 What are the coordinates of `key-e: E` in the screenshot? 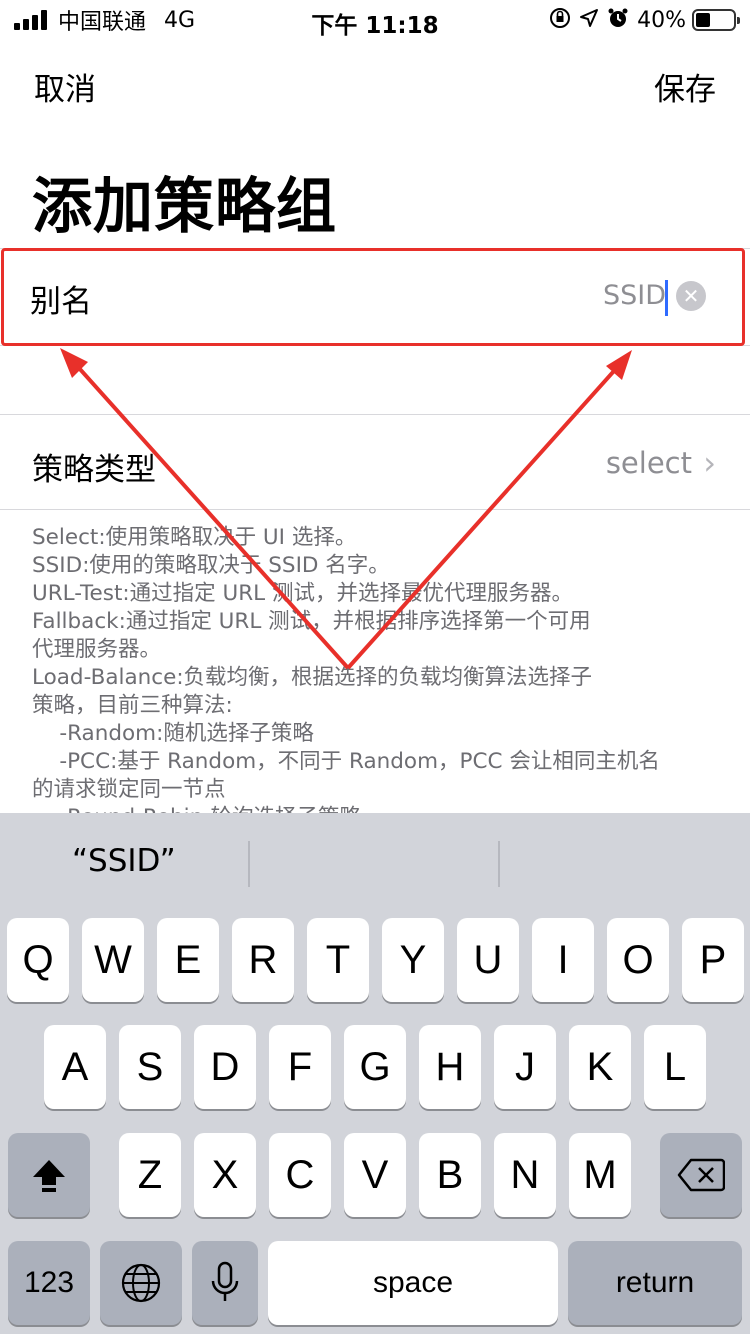 It's located at (188, 960).